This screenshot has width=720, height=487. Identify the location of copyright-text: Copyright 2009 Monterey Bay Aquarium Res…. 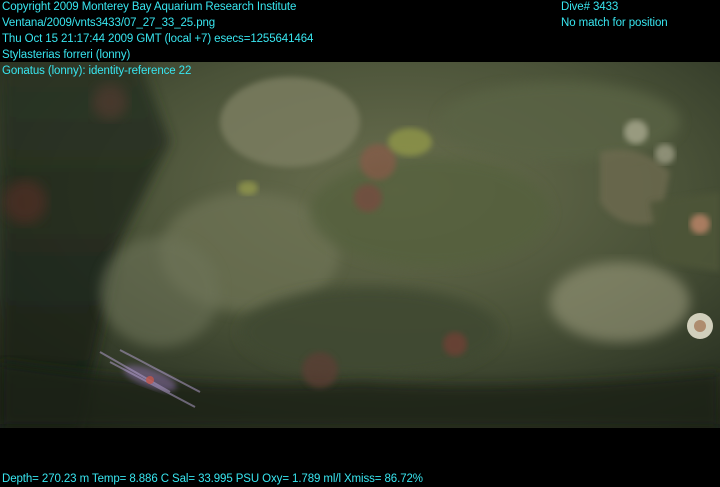
(149, 7).